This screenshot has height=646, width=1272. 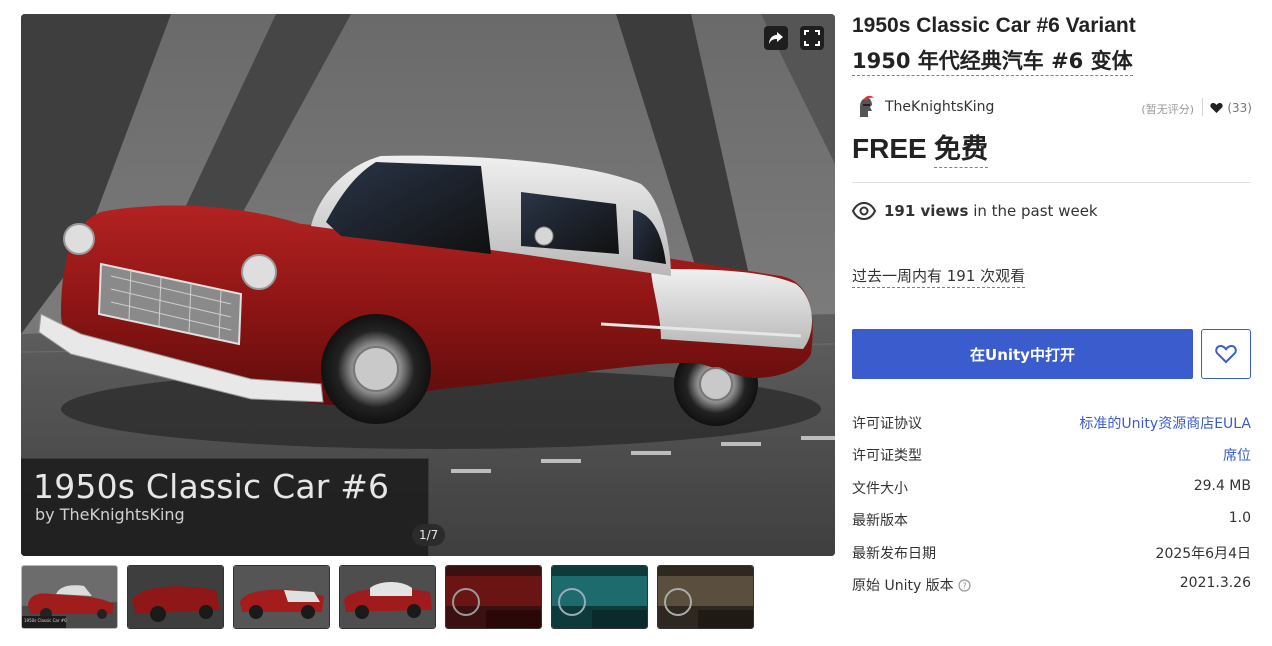 What do you see at coordinates (1215, 583) in the screenshot?
I see `detail-value: 2021.3.26` at bounding box center [1215, 583].